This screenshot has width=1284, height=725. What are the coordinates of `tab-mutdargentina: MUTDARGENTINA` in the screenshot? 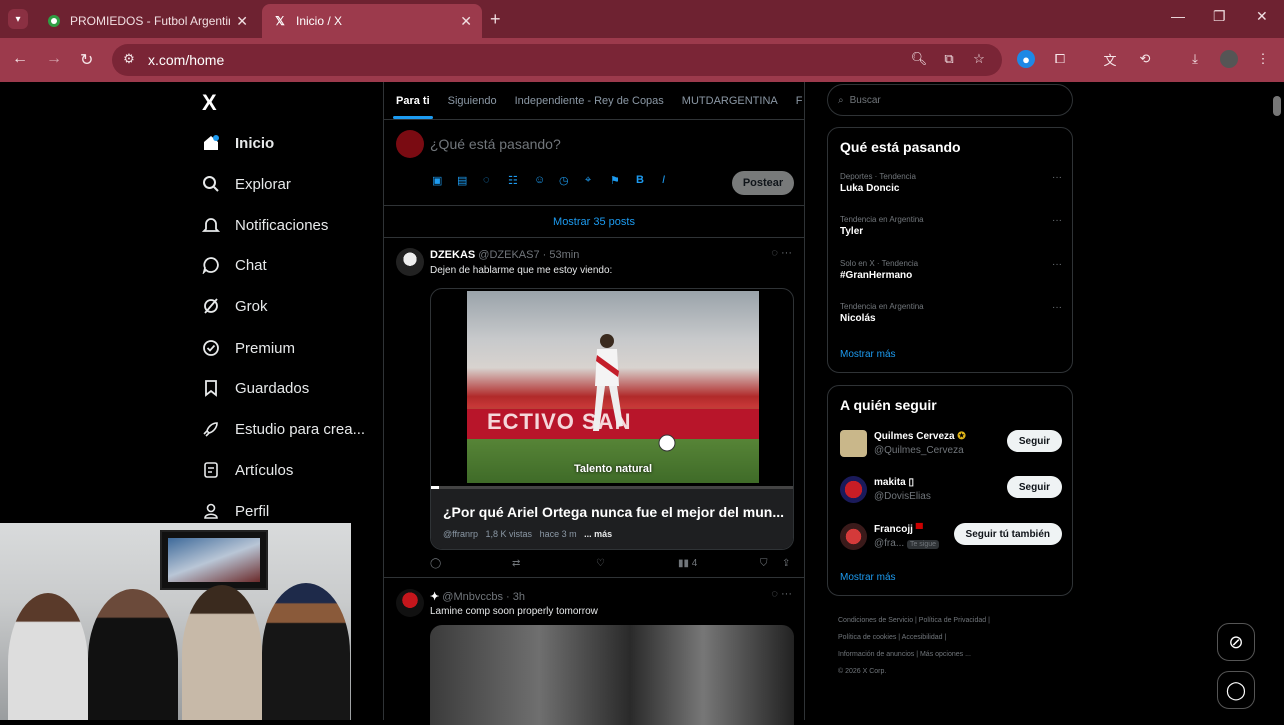 It's located at (730, 101).